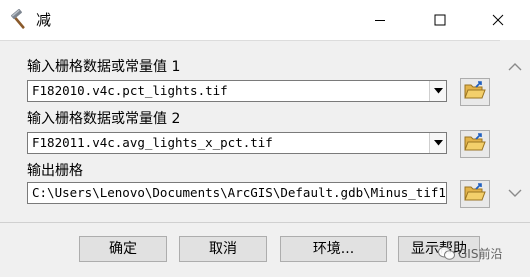 The height and width of the screenshot is (277, 530). I want to click on maximize-icon, so click(440, 20).